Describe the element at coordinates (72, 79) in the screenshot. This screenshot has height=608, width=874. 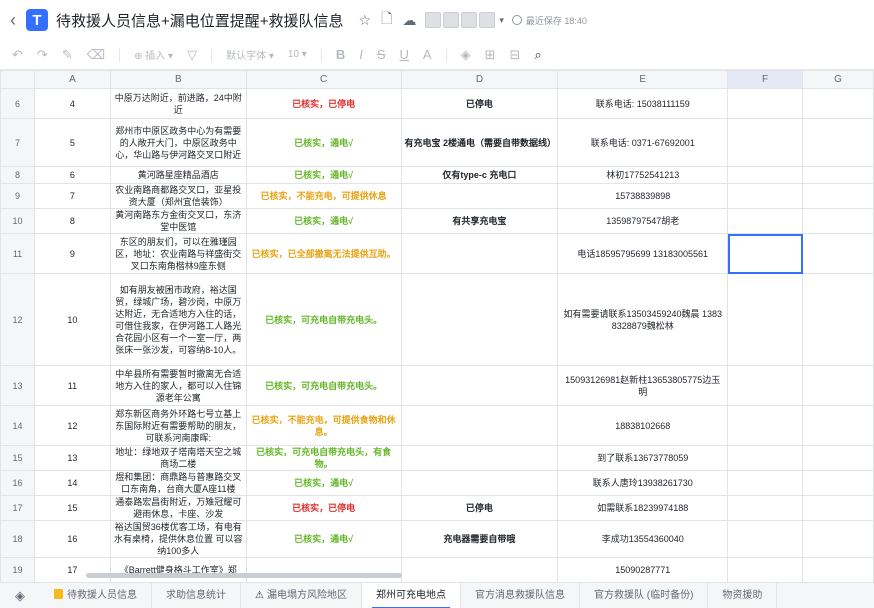
I see `column-header: A` at that location.